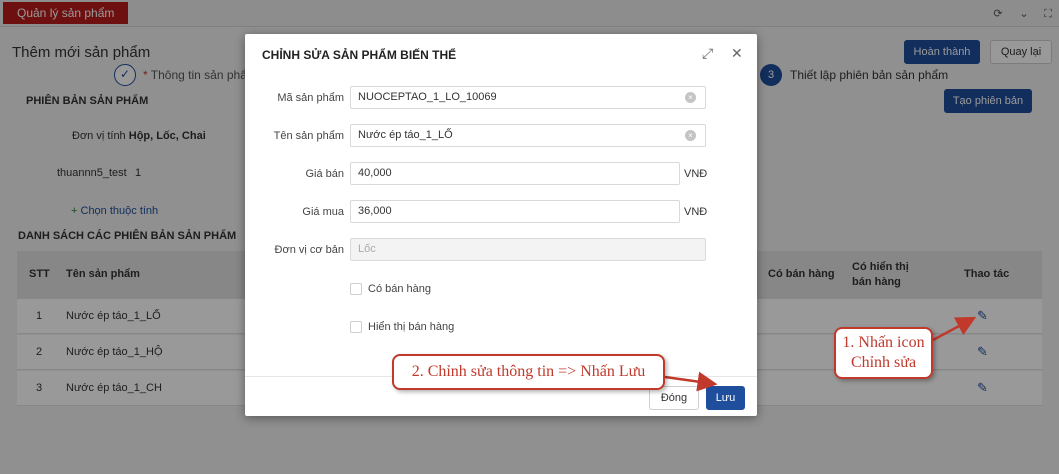 This screenshot has height=474, width=1059. What do you see at coordinates (696, 212) in the screenshot?
I see `buy-price-currency: VNĐ` at bounding box center [696, 212].